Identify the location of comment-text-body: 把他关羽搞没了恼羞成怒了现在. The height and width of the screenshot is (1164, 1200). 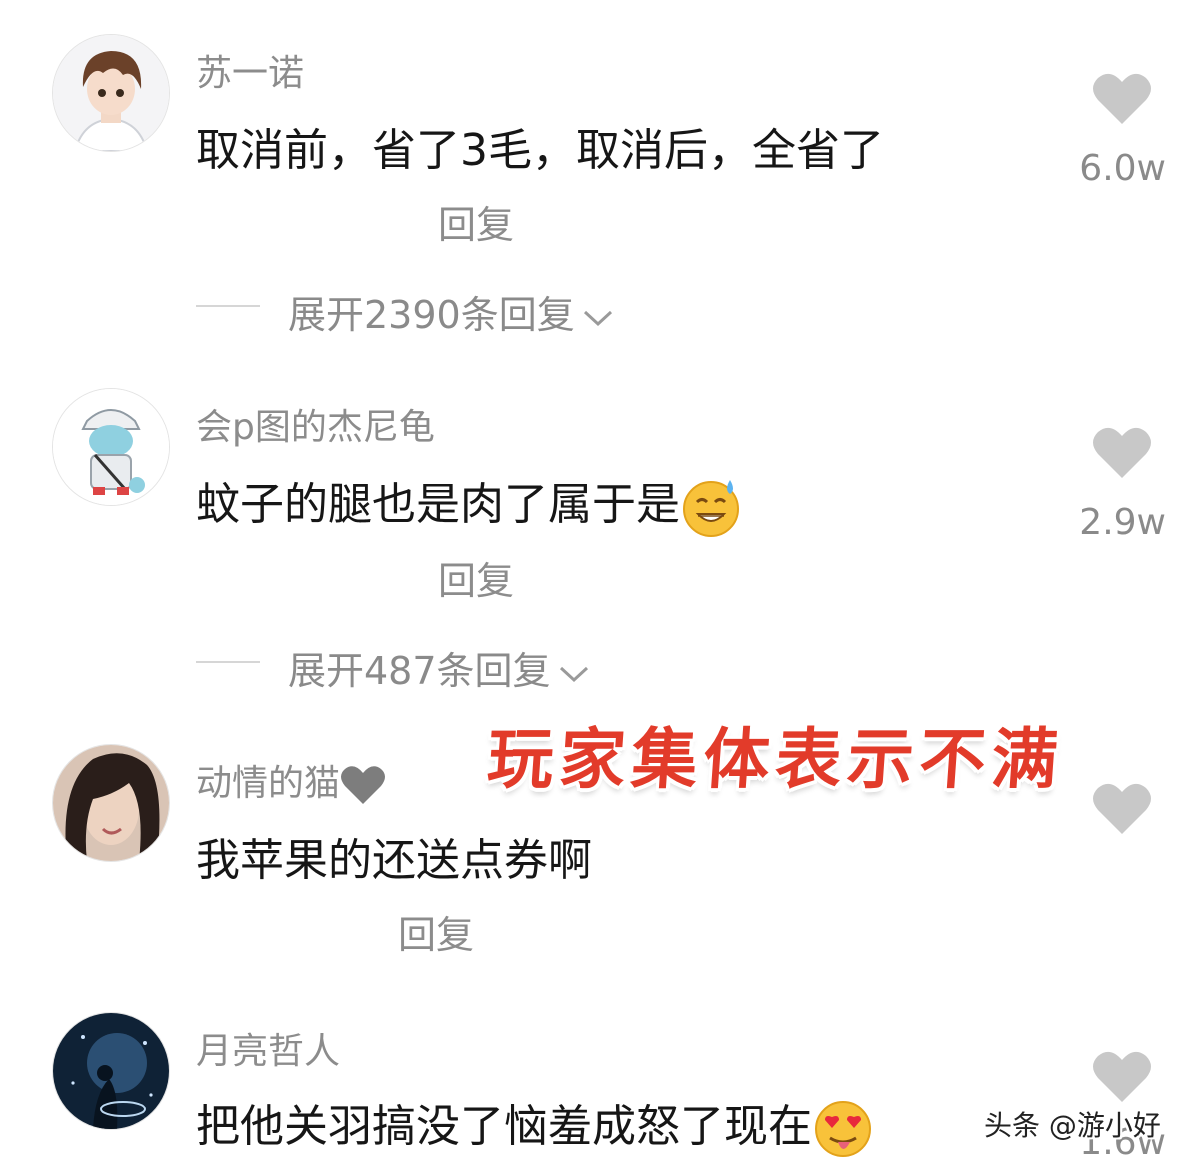
(504, 1126).